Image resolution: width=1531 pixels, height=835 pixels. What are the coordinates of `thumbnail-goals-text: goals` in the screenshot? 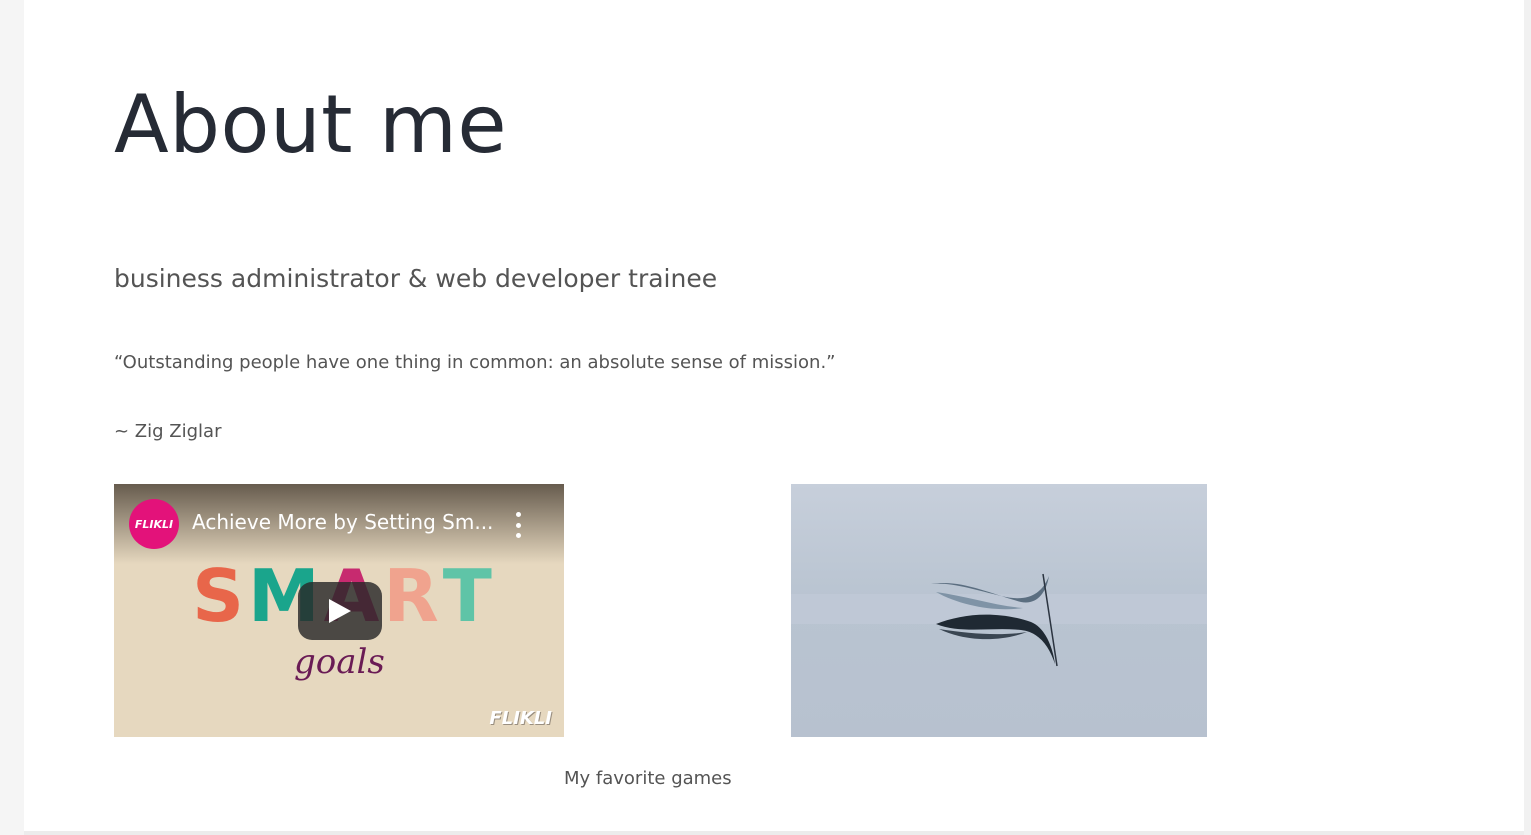 It's located at (339, 662).